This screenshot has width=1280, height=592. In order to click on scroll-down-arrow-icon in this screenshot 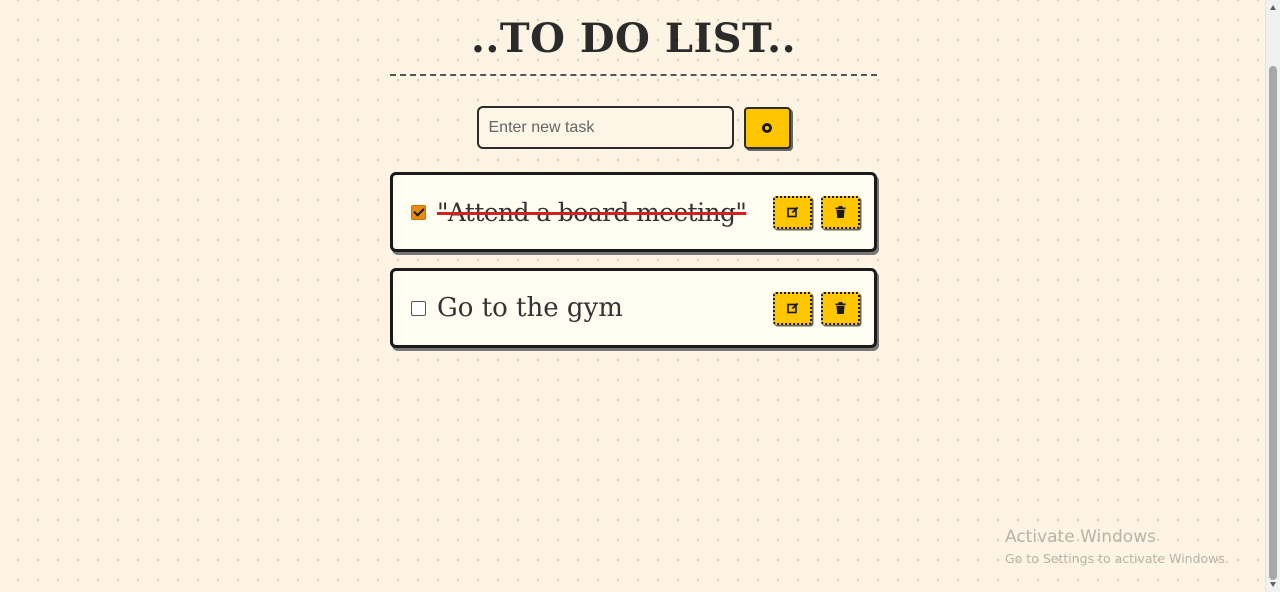, I will do `click(1273, 584)`.